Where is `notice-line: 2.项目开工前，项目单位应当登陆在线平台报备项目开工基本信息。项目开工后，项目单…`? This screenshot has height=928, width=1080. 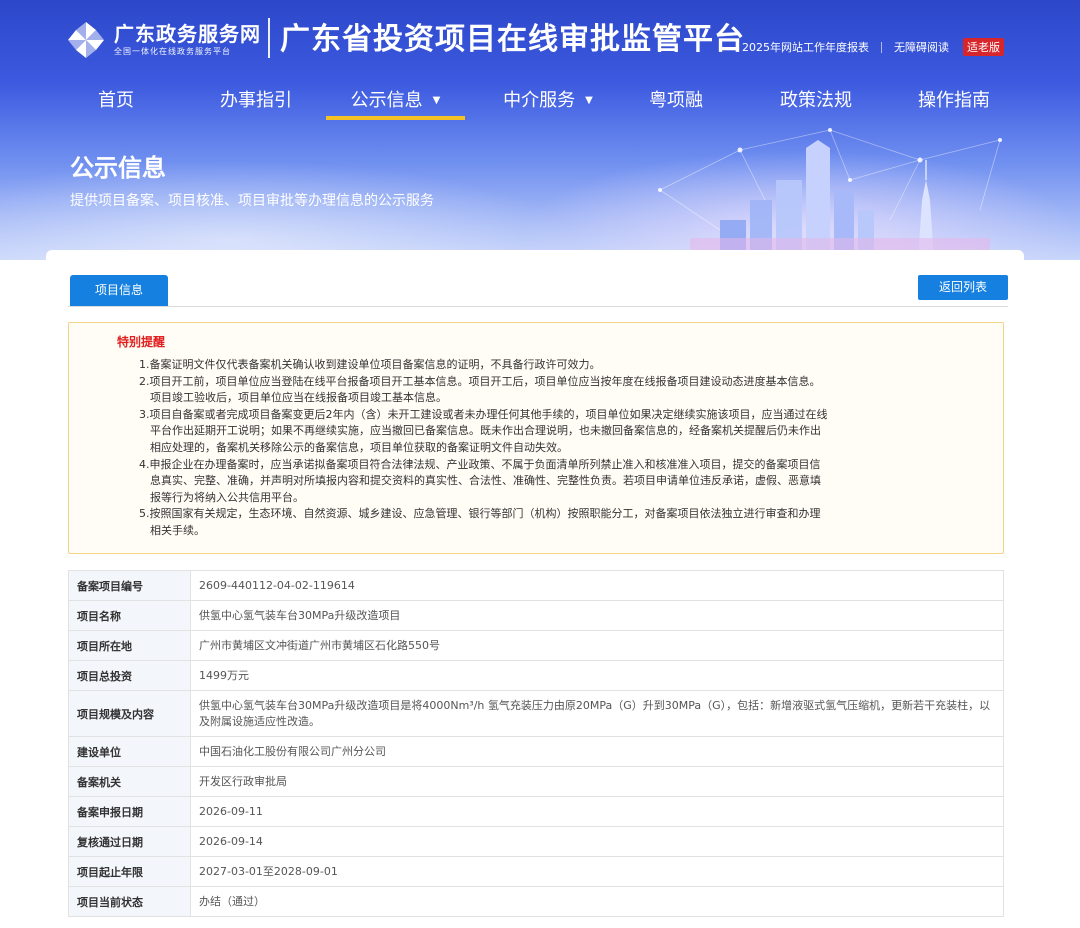 notice-line: 2.项目开工前，项目单位应当登陆在线平台报备项目开工基本信息。项目开工后，项目单… is located at coordinates (480, 381).